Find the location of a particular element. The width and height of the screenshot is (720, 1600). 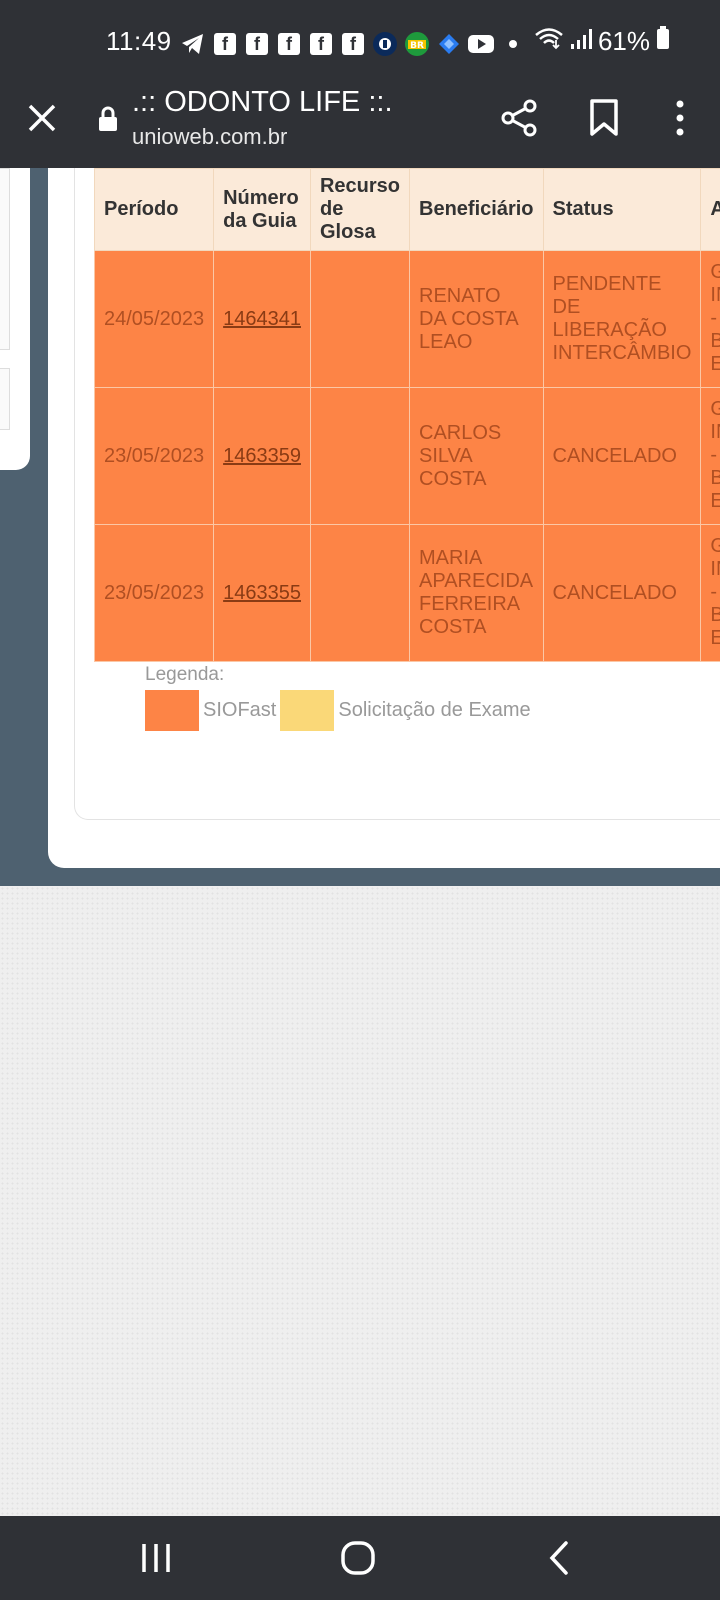

recent-apps-icon is located at coordinates (156, 1558).